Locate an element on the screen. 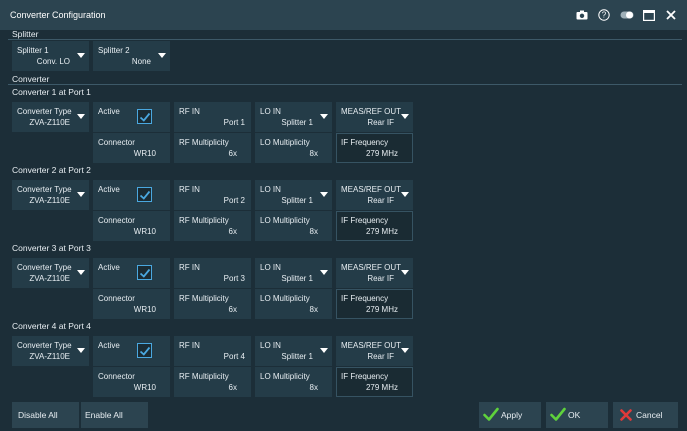 The width and height of the screenshot is (687, 431). maximize-icon is located at coordinates (649, 15).